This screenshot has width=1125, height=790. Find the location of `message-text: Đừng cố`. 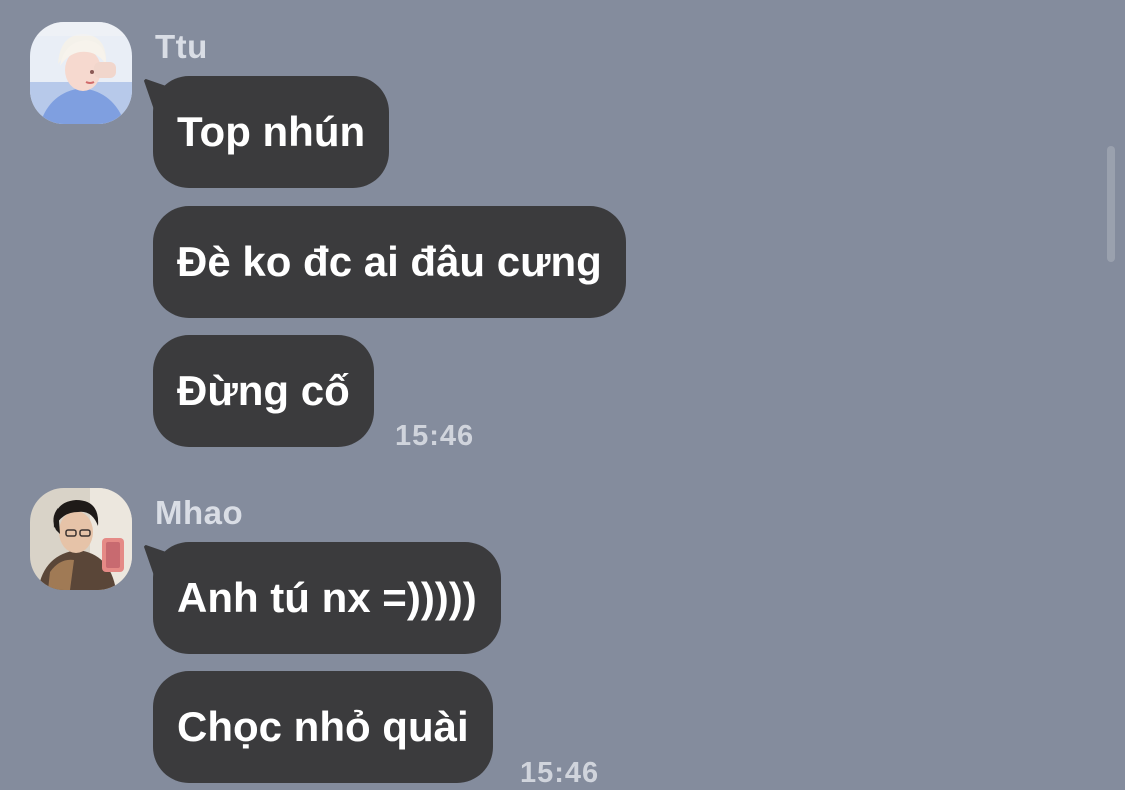

message-text: Đừng cố is located at coordinates (263, 390).